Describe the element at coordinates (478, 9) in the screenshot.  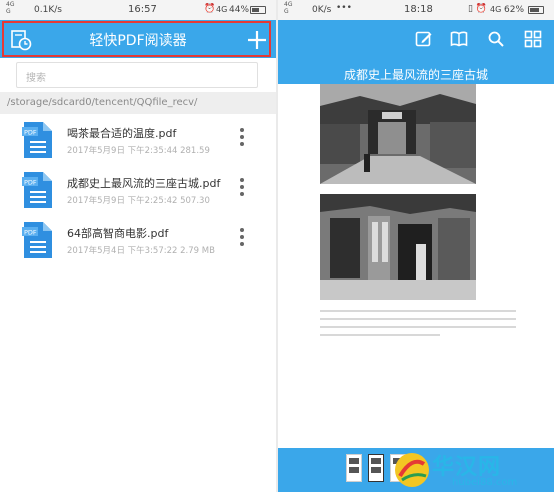
I see `vibrate-alarm-icons: ▯ ⏰` at that location.